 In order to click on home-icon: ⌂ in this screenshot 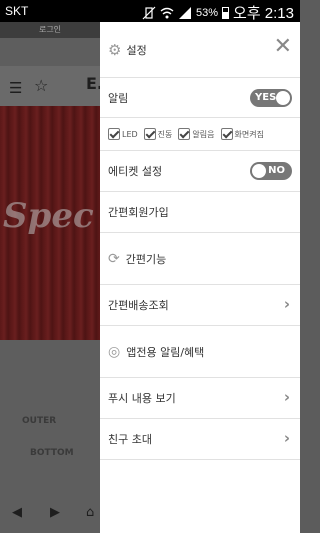, I will do `click(90, 512)`.